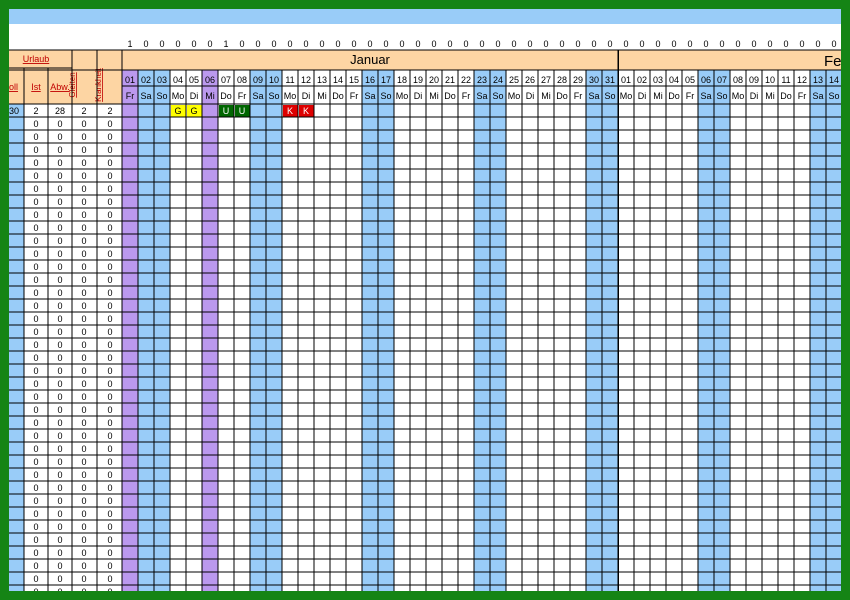 Image resolution: width=850 pixels, height=600 pixels. I want to click on day-number: 25, so click(514, 80).